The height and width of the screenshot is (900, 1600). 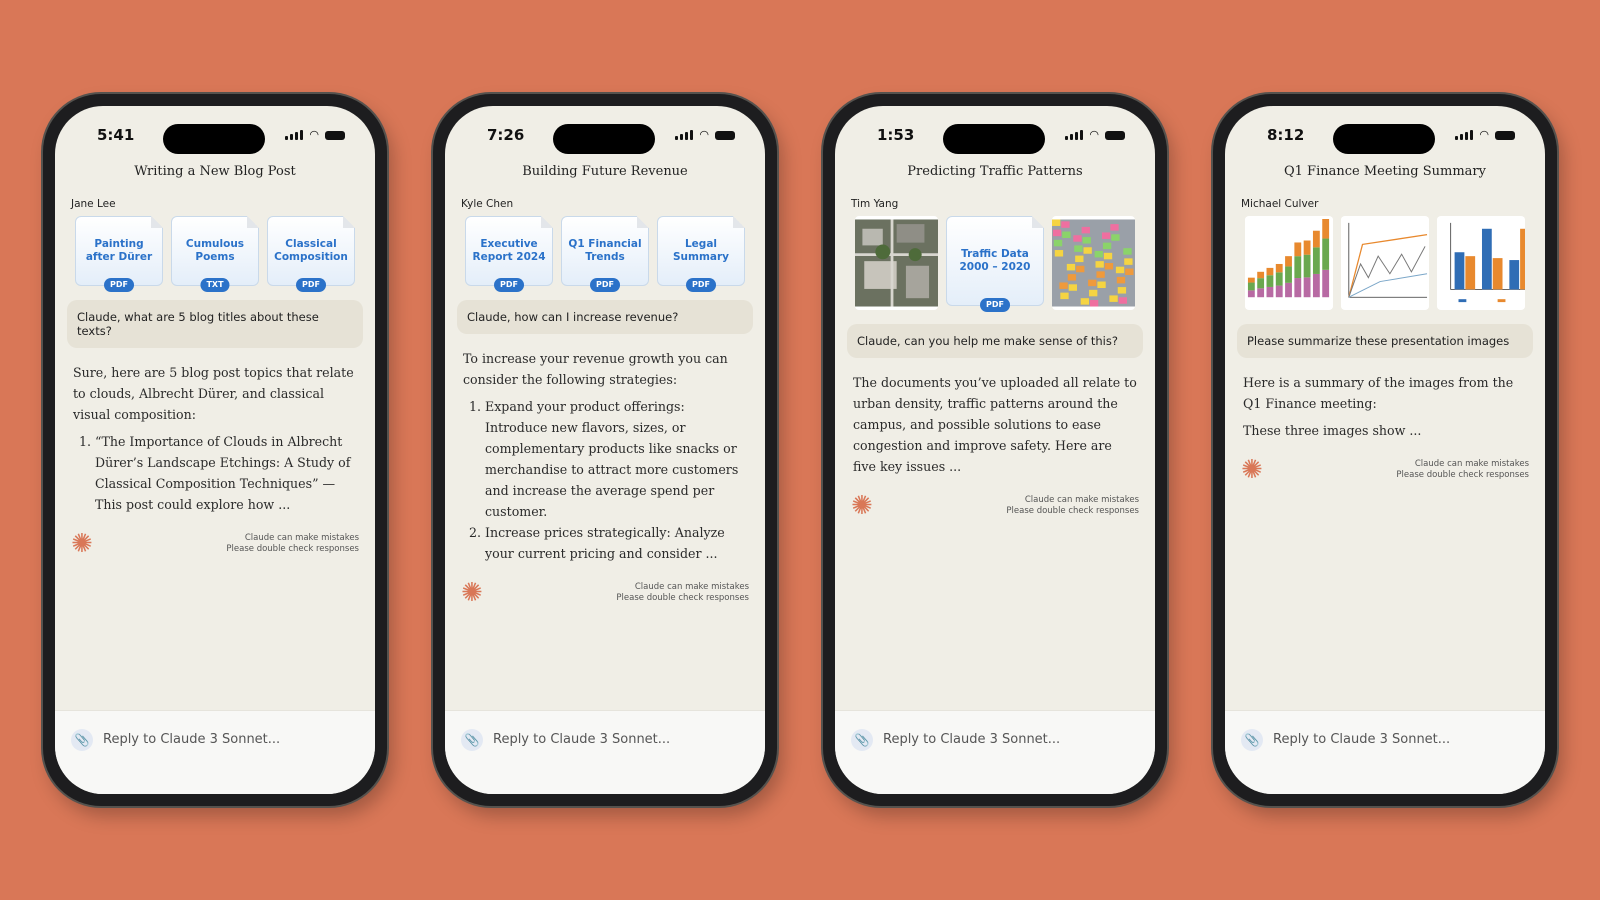 I want to click on attachment-image-stacked-bar-chart, so click(x=1289, y=263).